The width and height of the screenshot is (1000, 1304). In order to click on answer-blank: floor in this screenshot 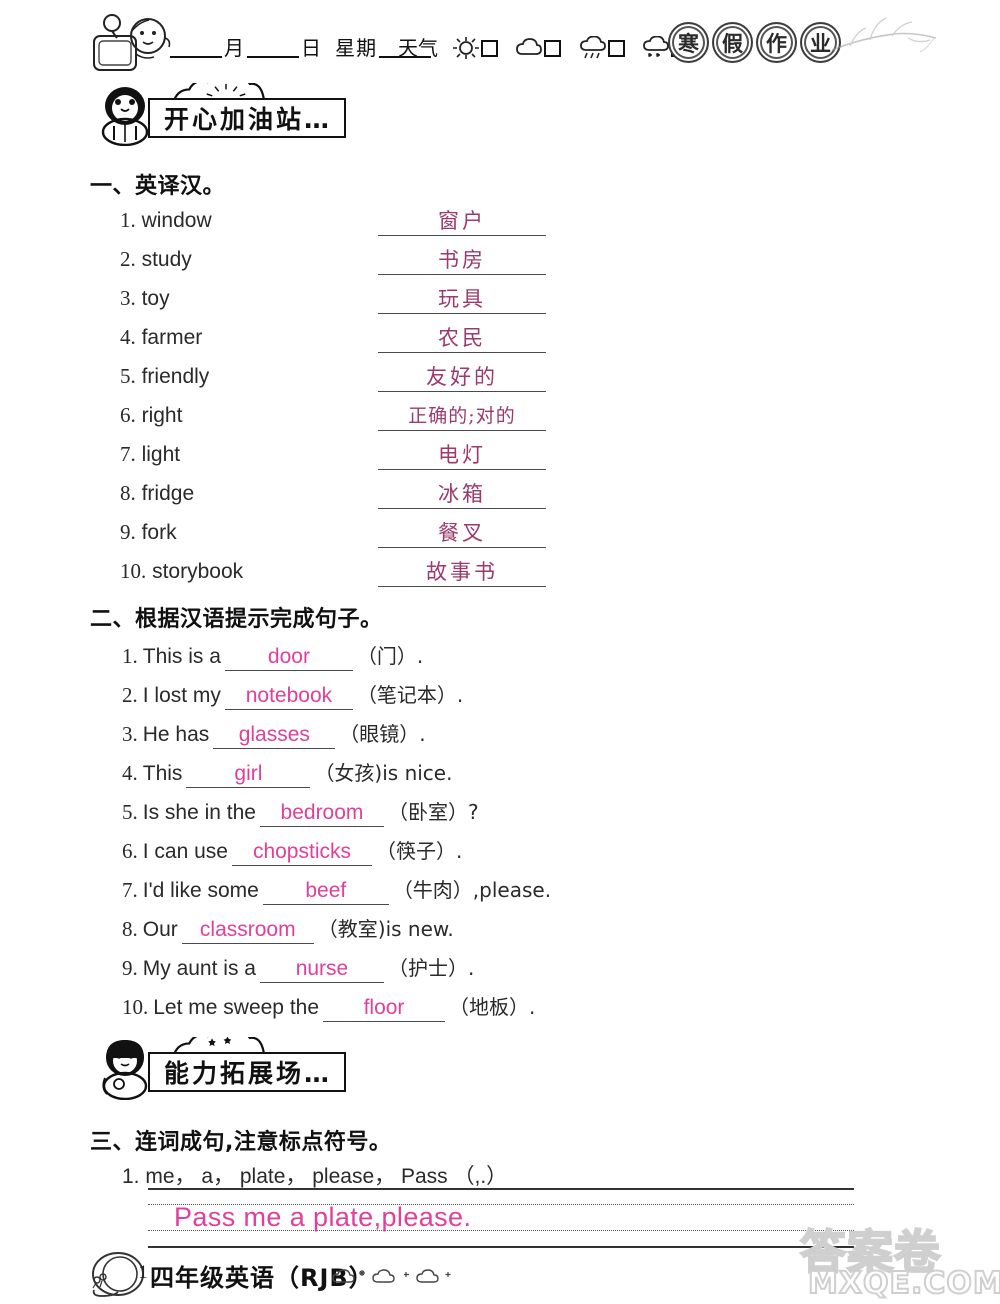, I will do `click(384, 1008)`.